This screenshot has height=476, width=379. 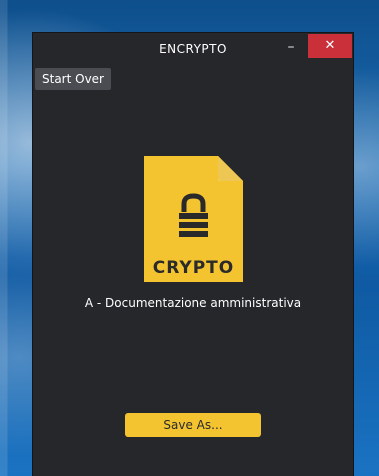 I want to click on minimize-button: –, so click(x=291, y=47).